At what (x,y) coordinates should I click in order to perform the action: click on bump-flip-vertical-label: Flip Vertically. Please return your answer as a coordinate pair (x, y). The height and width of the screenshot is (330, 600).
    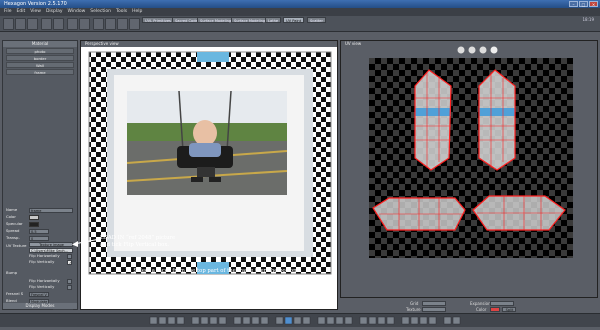
    Looking at the image, I should click on (42, 286).